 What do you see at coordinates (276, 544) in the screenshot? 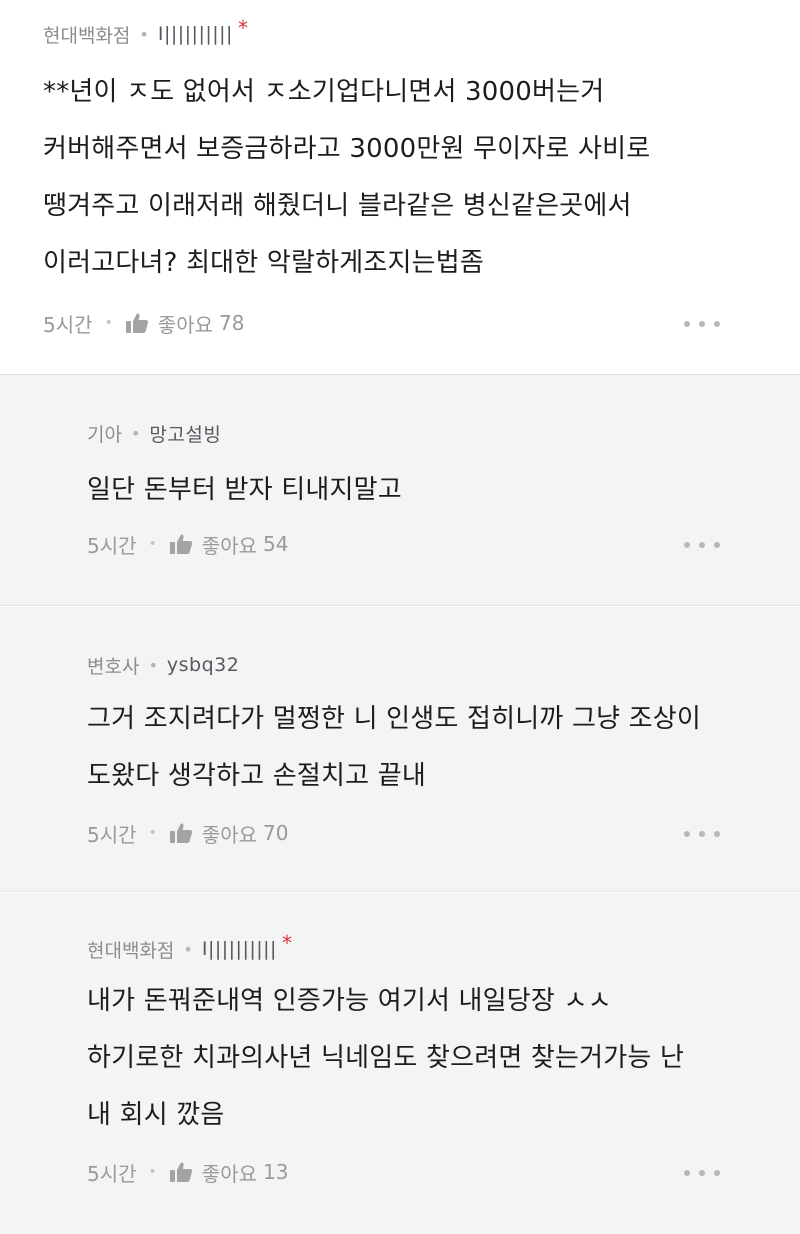
I see `like-count: 54` at bounding box center [276, 544].